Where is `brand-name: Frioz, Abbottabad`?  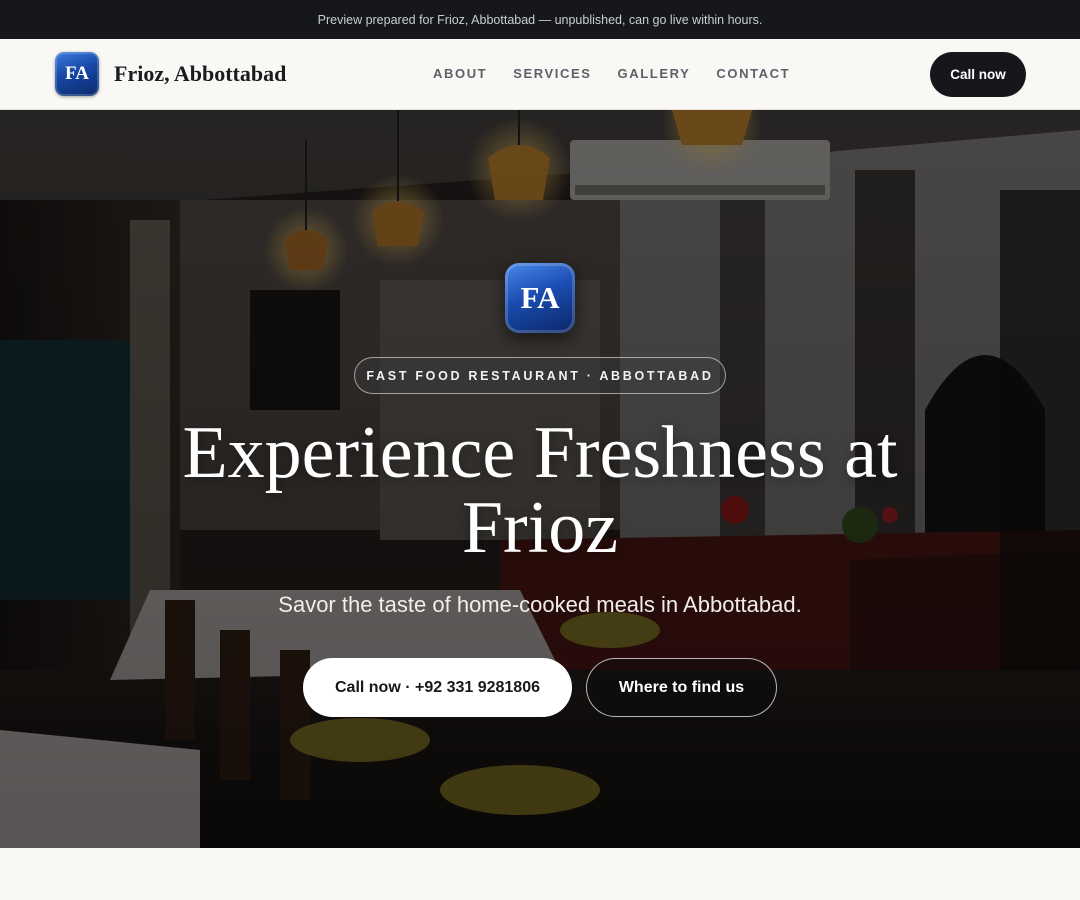 brand-name: Frioz, Abbottabad is located at coordinates (200, 74).